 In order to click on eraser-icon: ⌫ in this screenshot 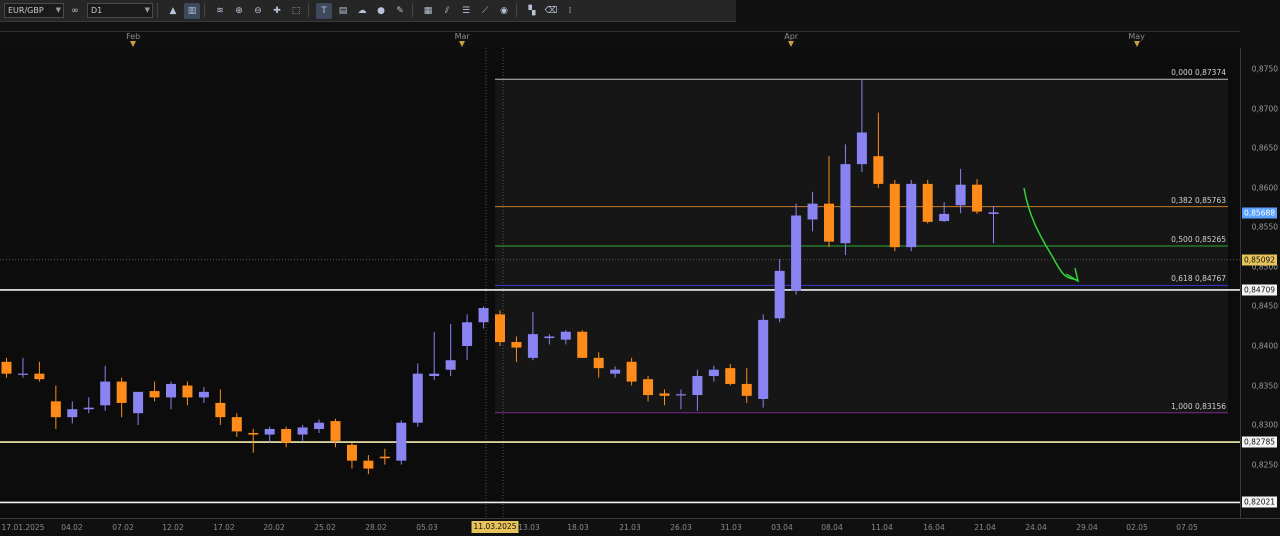, I will do `click(551, 11)`.